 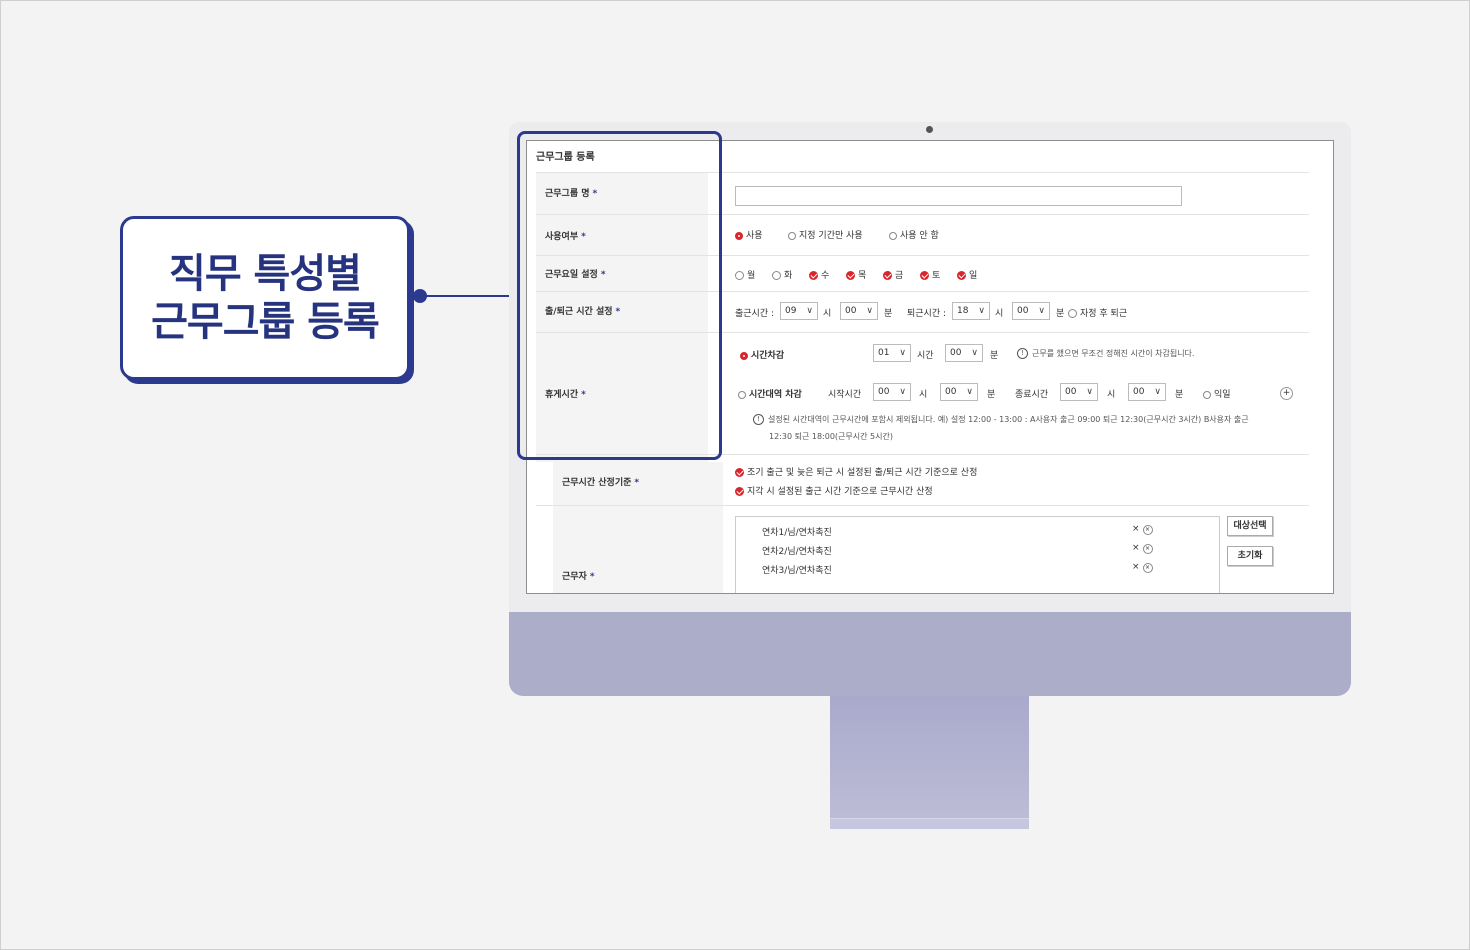 I want to click on break-end-hour-select: 00, so click(x=1079, y=392).